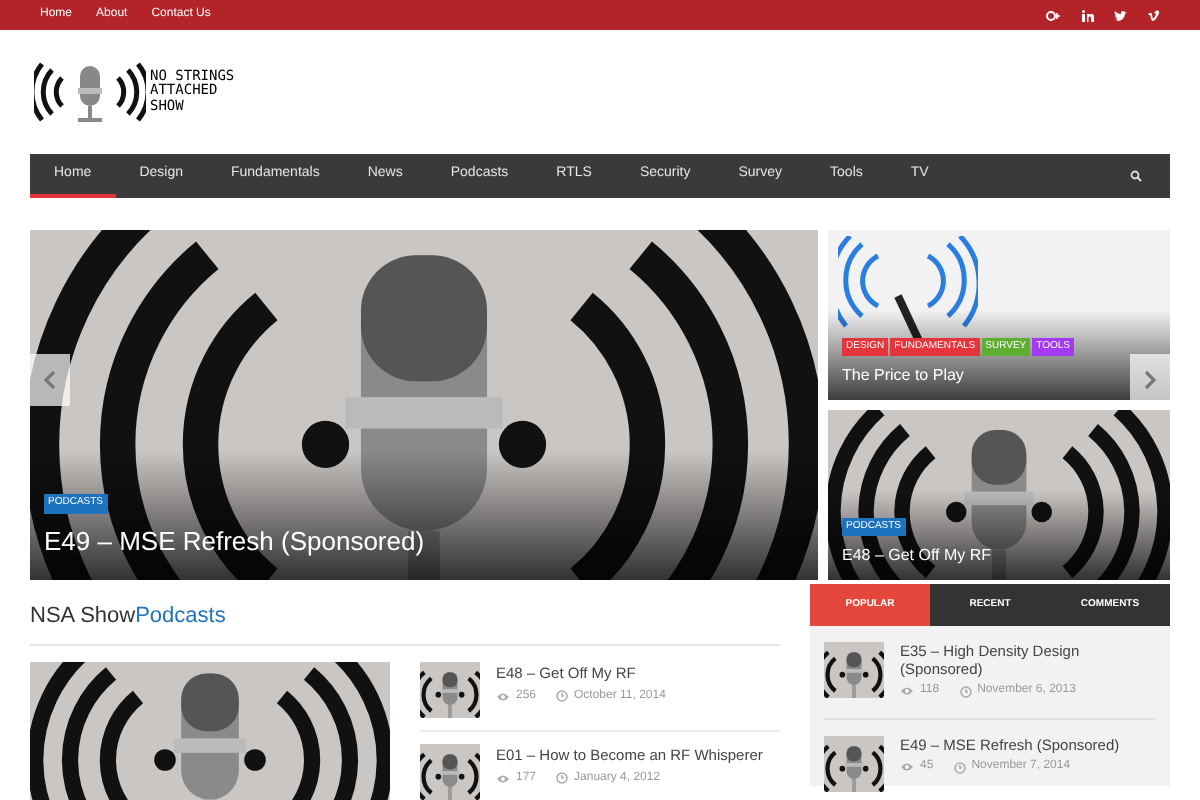 The width and height of the screenshot is (1200, 800). I want to click on microphone-signal-logo-icon, so click(90, 92).